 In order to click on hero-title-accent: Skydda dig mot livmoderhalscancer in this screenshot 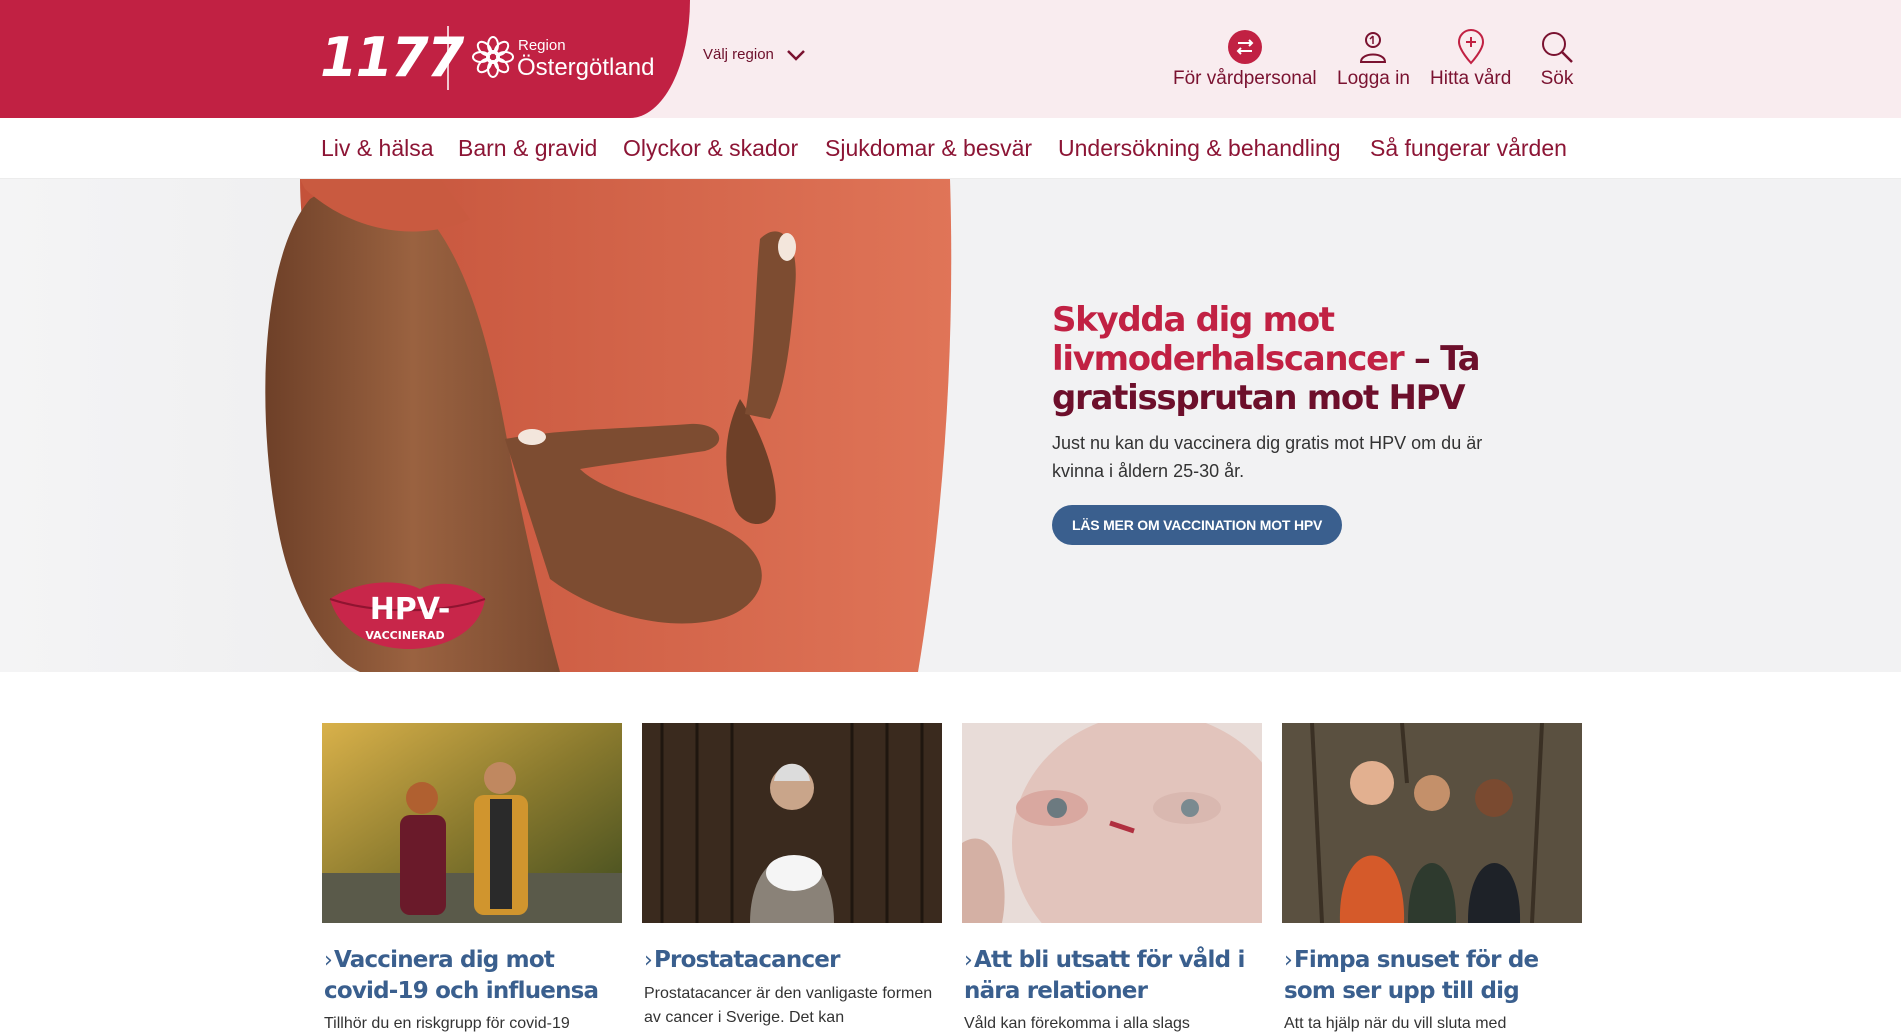, I will do `click(1228, 339)`.